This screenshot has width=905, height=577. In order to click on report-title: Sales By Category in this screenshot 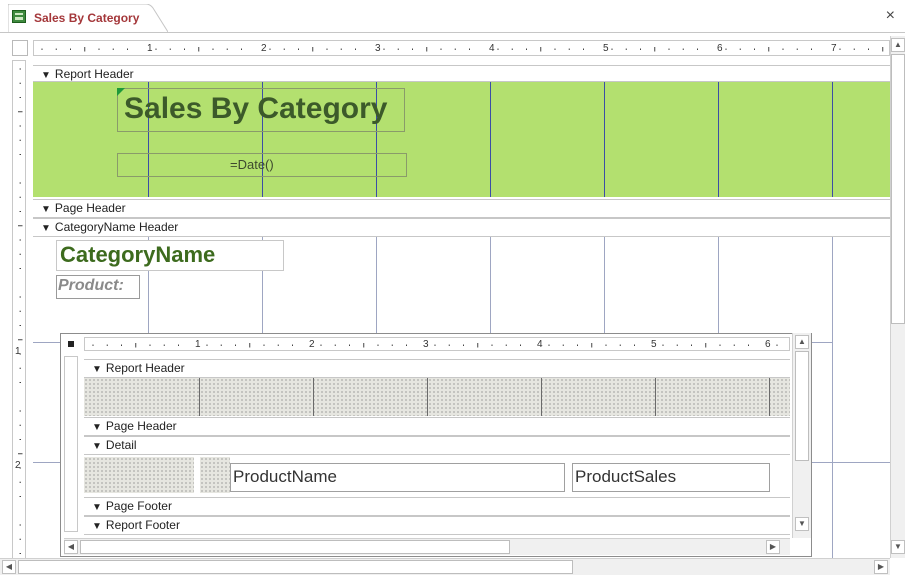, I will do `click(256, 108)`.